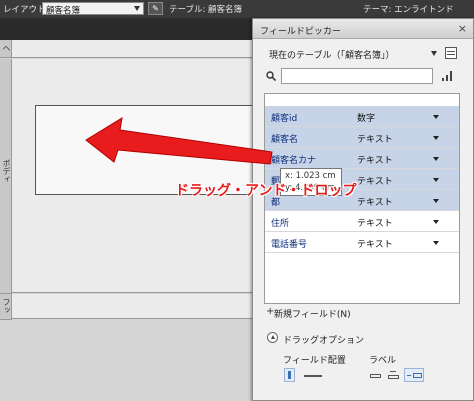 This screenshot has height=401, width=474. Describe the element at coordinates (179, 141) in the screenshot. I see `drag-arrow-icon` at that location.